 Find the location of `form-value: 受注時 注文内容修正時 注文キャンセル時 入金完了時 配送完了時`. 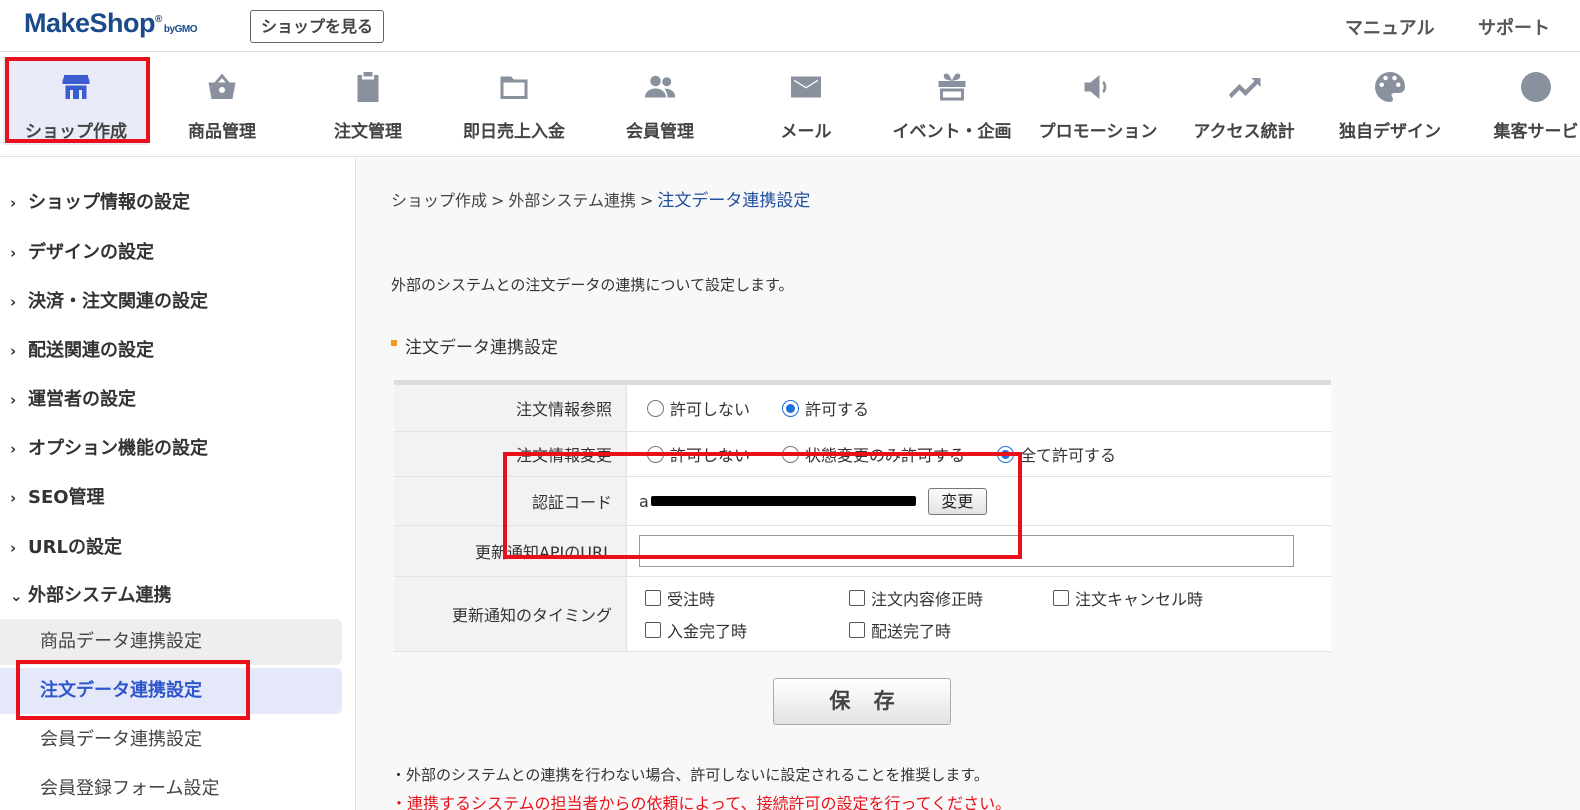

form-value: 受注時 注文内容修正時 注文キャンセル時 入金完了時 配送完了時 is located at coordinates (979, 614).